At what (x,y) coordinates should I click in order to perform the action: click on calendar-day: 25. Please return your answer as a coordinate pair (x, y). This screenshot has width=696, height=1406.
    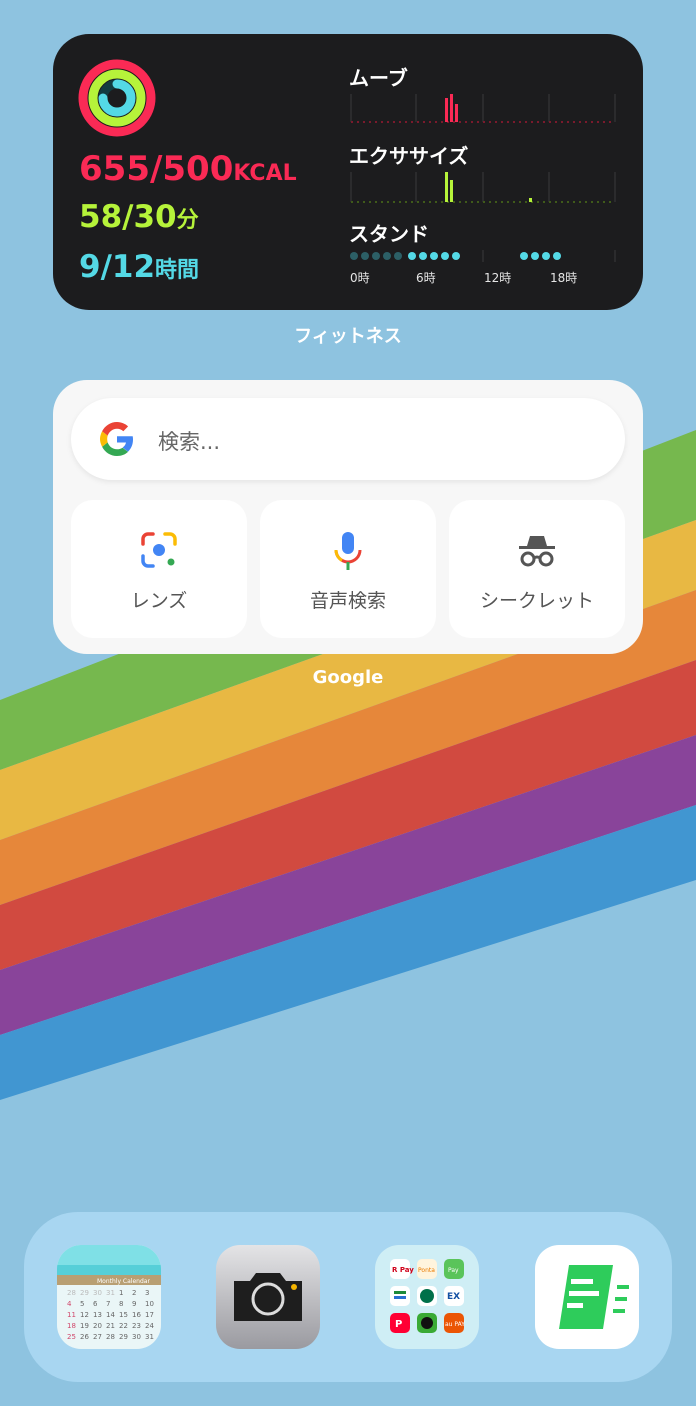
    Looking at the image, I should click on (71, 1337).